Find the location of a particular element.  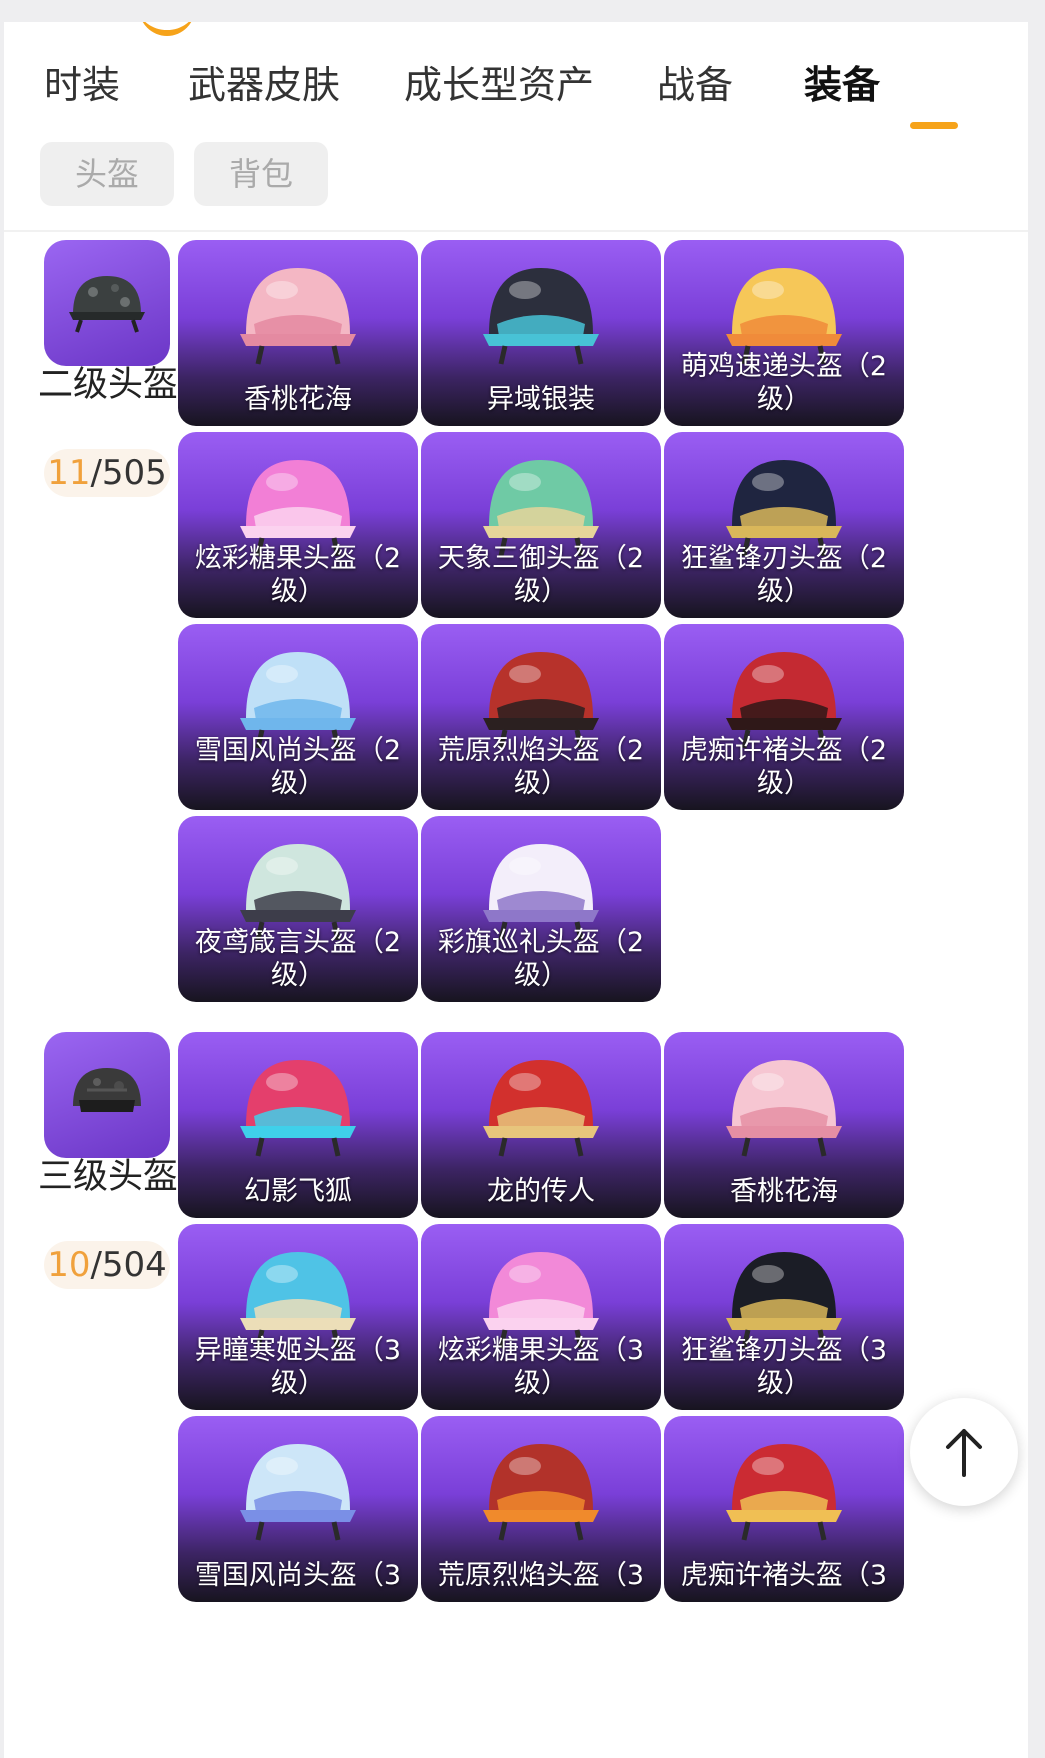

skin-card: 荒原烈焰头盔（2级） is located at coordinates (541, 717).